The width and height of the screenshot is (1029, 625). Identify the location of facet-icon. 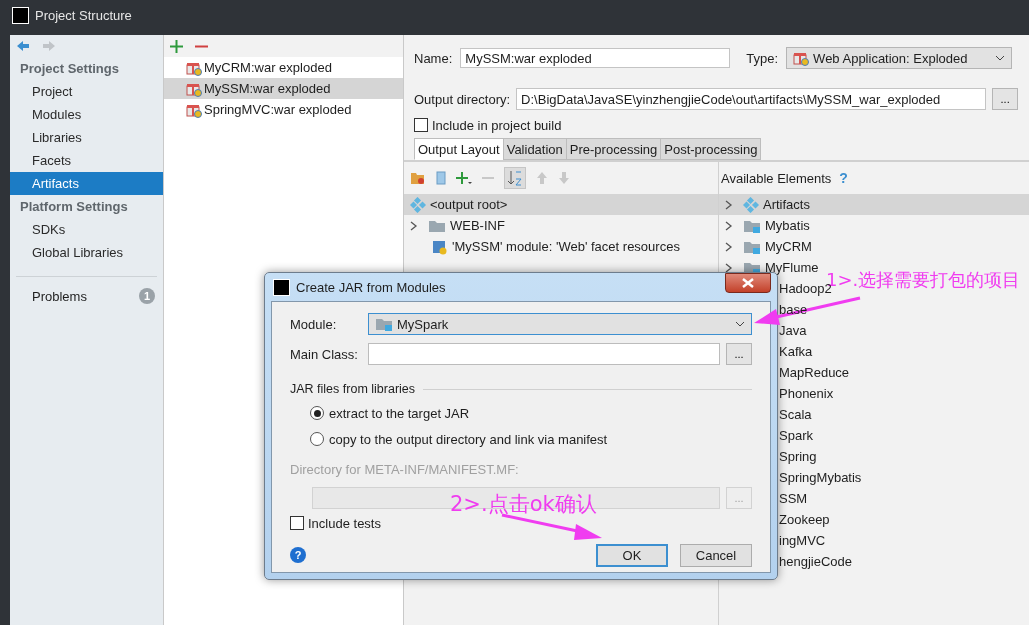
(440, 246).